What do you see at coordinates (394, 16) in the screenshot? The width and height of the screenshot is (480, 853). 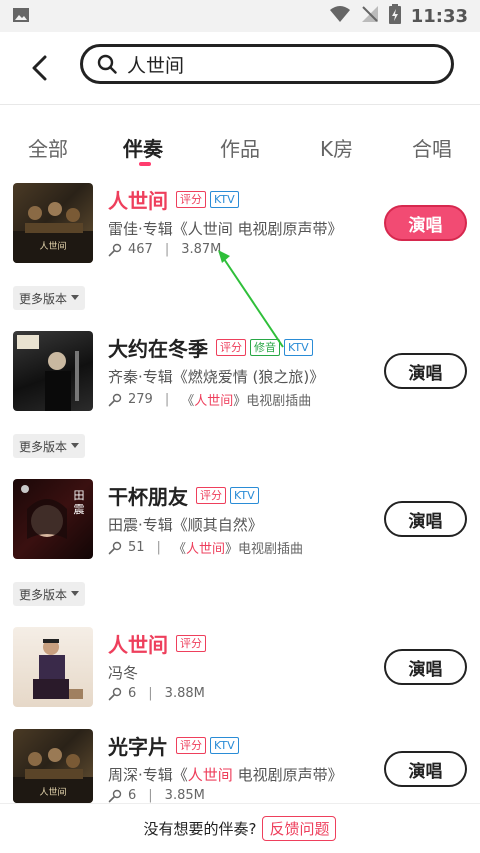 I see `battery-icon` at bounding box center [394, 16].